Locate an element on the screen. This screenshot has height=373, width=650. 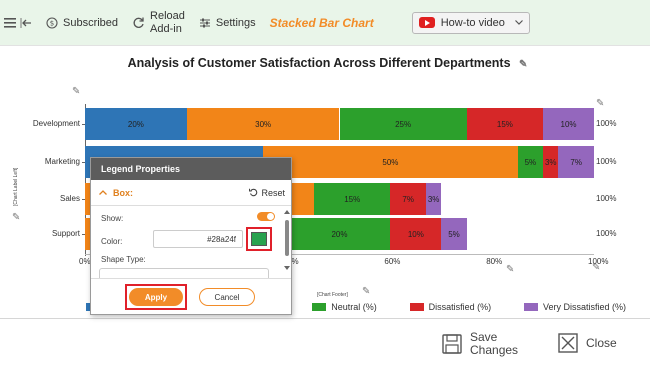
chart-type-label: Stacked Bar Chart is located at coordinates (321, 22).